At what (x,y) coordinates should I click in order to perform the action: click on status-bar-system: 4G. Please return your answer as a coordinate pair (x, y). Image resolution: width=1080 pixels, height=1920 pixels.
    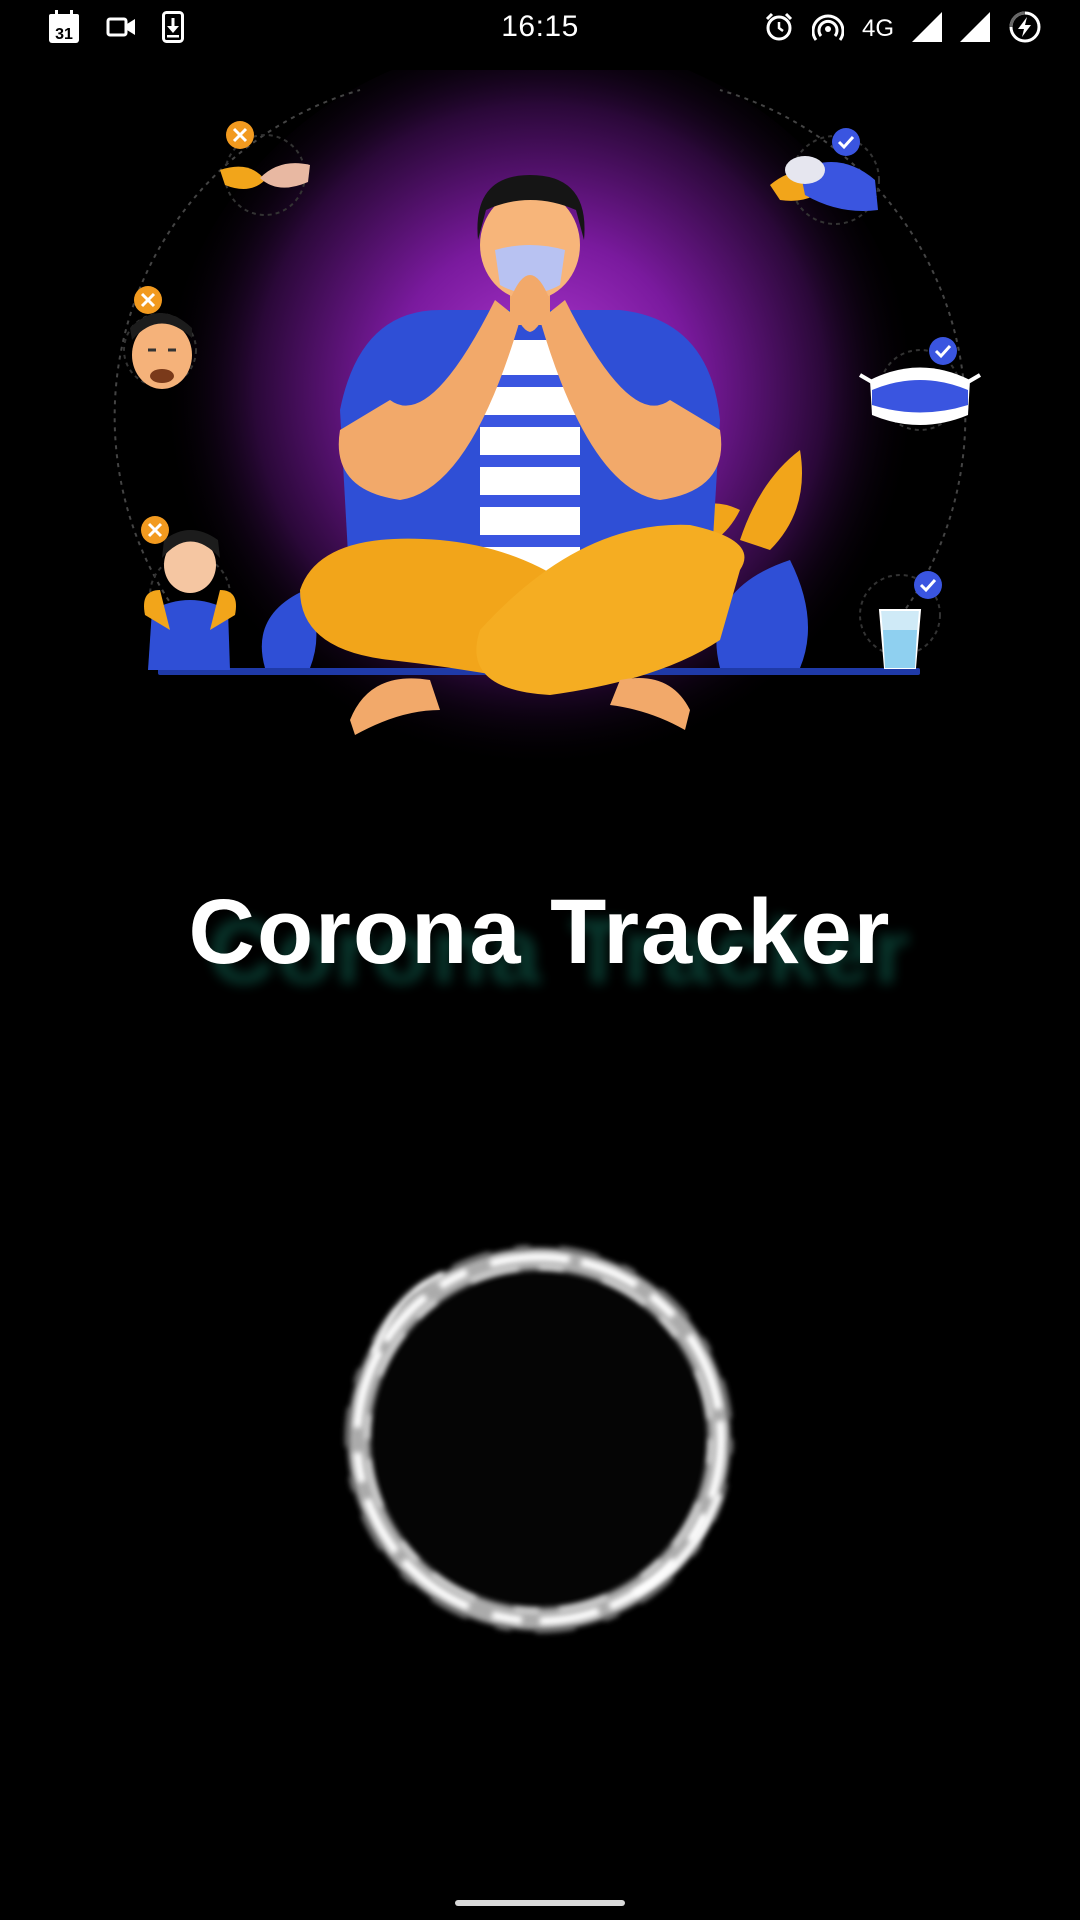
    Looking at the image, I should click on (903, 29).